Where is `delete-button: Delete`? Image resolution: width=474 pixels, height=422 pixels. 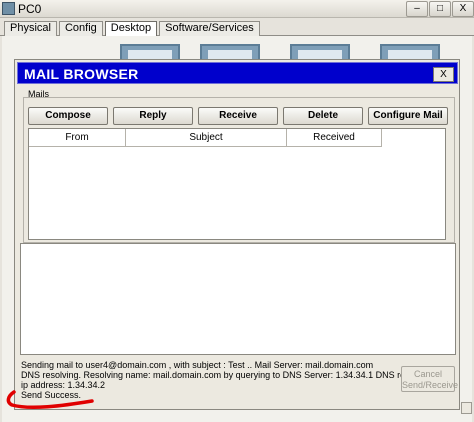
delete-button: Delete is located at coordinates (323, 116).